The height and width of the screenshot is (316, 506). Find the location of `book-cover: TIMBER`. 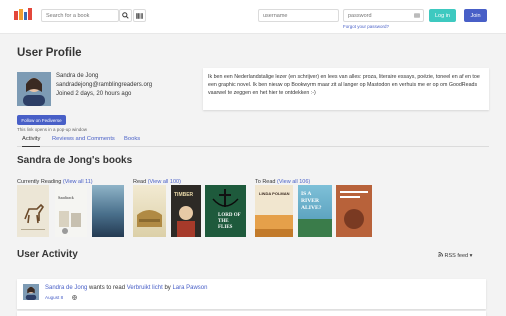

book-cover: TIMBER is located at coordinates (186, 211).